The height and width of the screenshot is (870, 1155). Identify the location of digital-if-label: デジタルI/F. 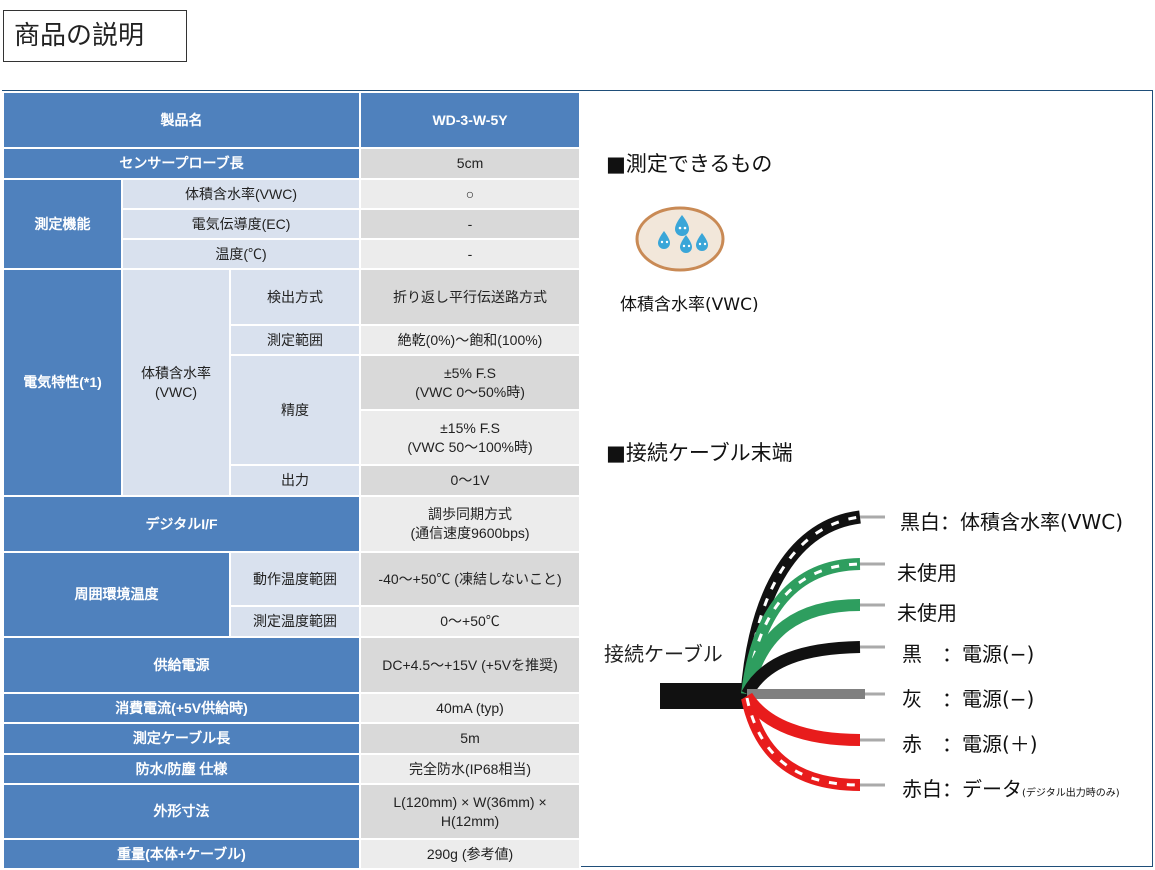
(181, 524).